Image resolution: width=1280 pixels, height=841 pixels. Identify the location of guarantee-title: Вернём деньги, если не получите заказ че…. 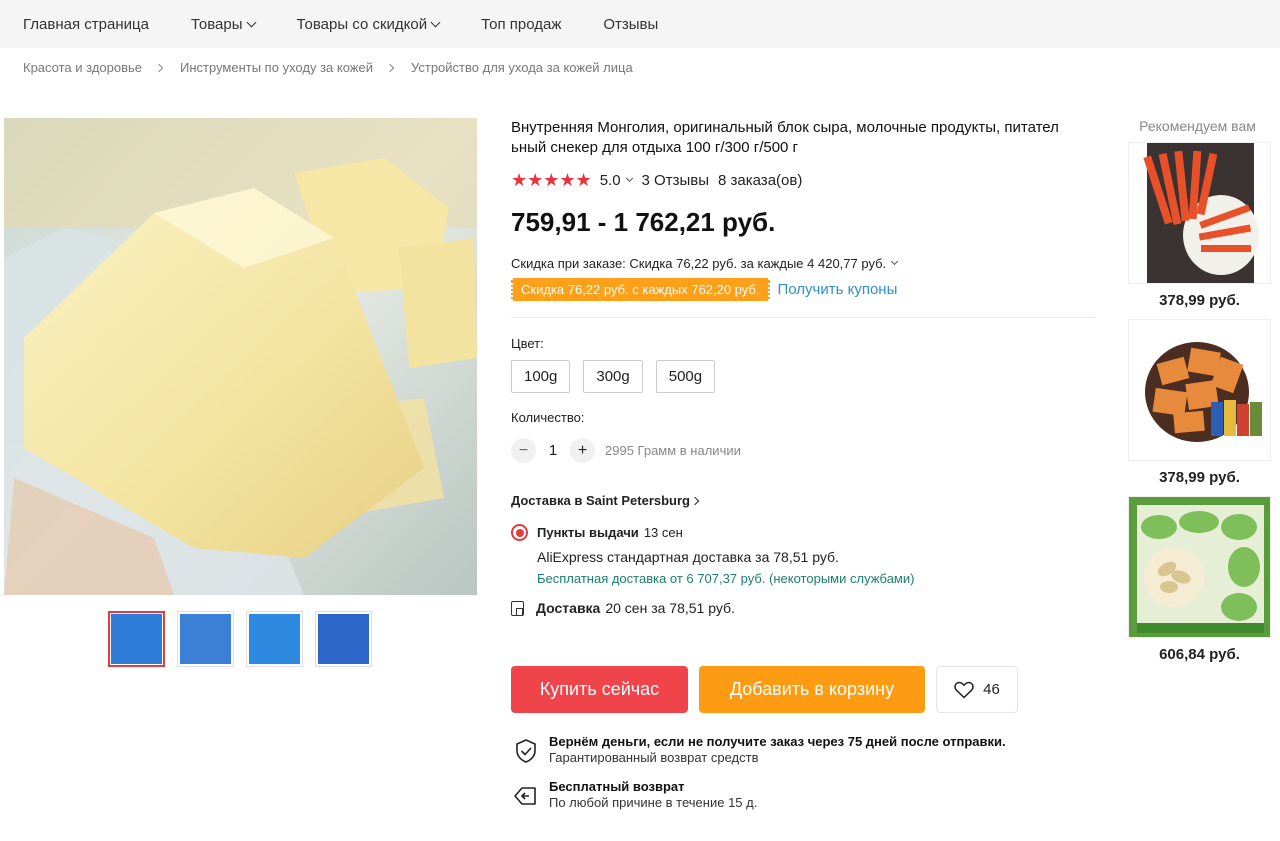
(777, 741).